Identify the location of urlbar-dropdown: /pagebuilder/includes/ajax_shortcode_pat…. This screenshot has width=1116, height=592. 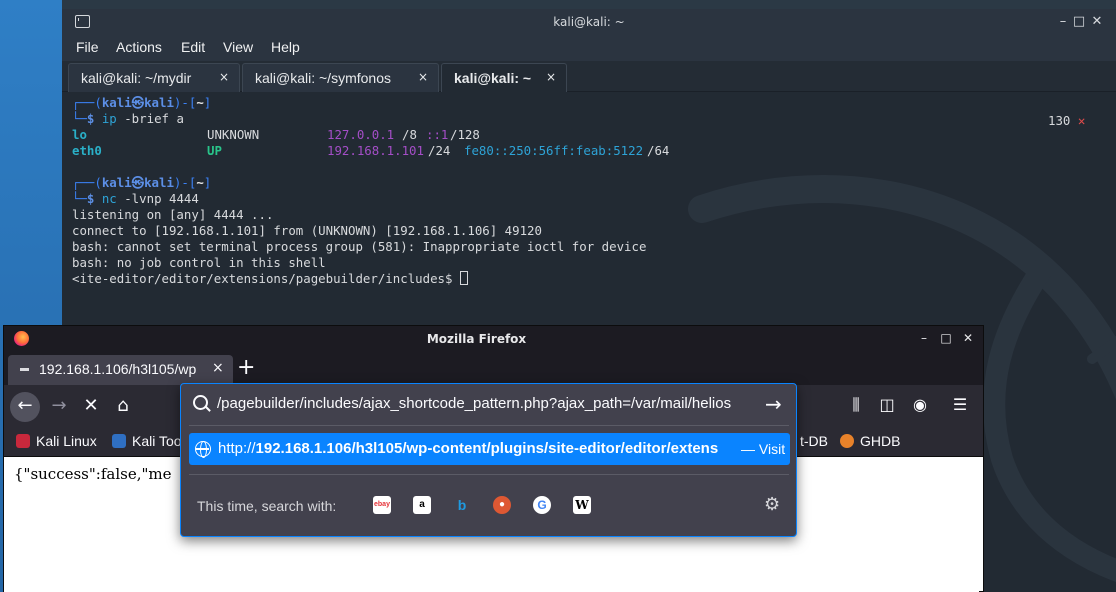
(488, 460).